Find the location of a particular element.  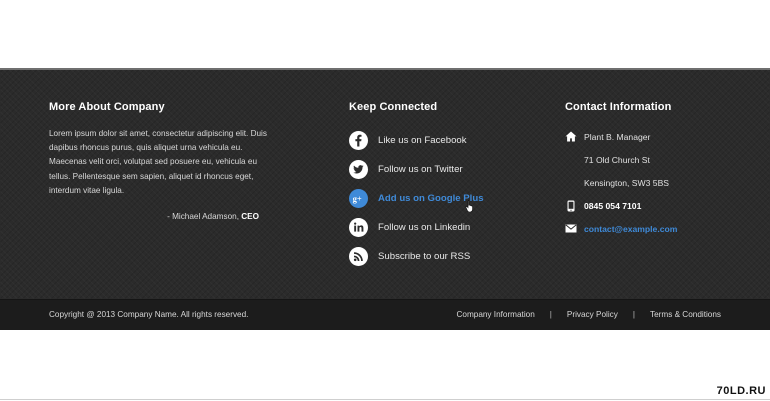

contact-row-address2: Kensington, SW3 5BS is located at coordinates (617, 182).